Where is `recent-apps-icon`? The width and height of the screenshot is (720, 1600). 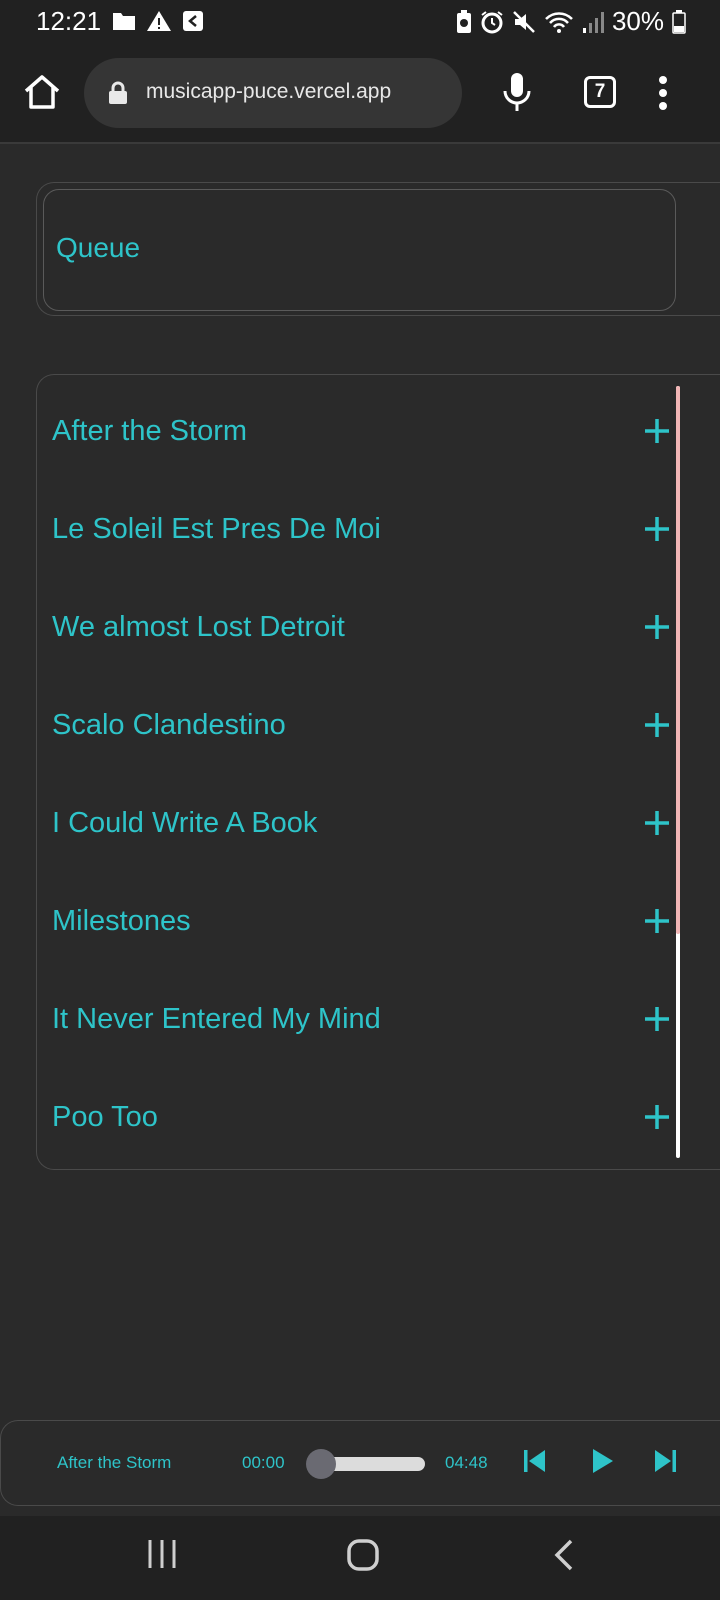 recent-apps-icon is located at coordinates (162, 1554).